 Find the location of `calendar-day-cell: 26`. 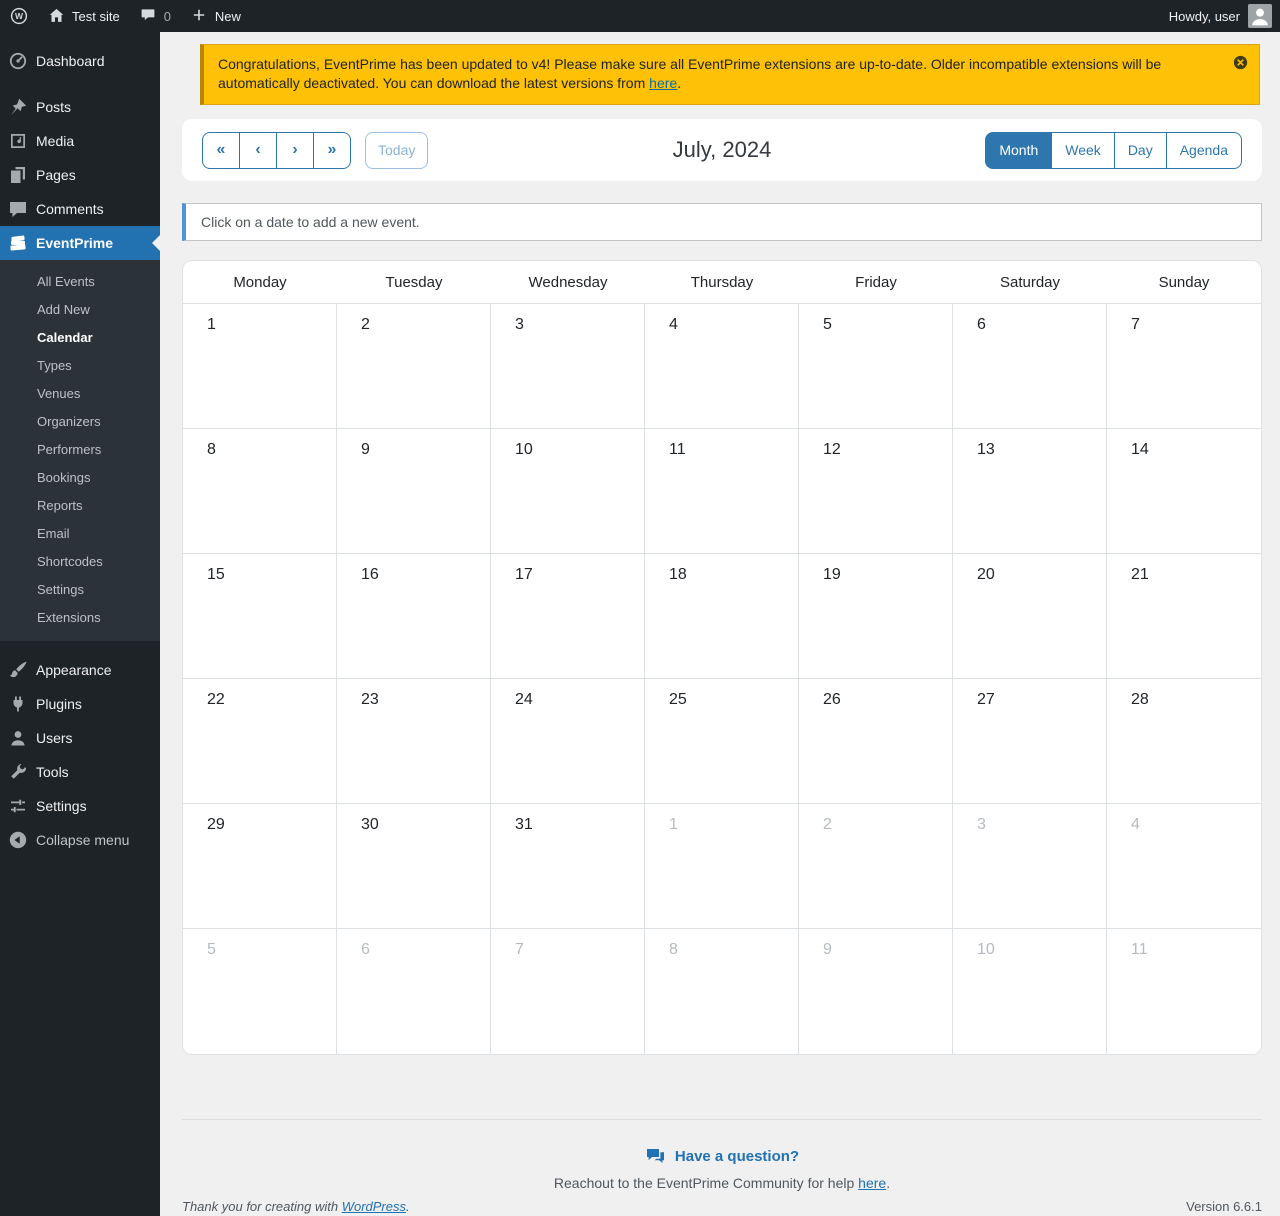

calendar-day-cell: 26 is located at coordinates (876, 741).